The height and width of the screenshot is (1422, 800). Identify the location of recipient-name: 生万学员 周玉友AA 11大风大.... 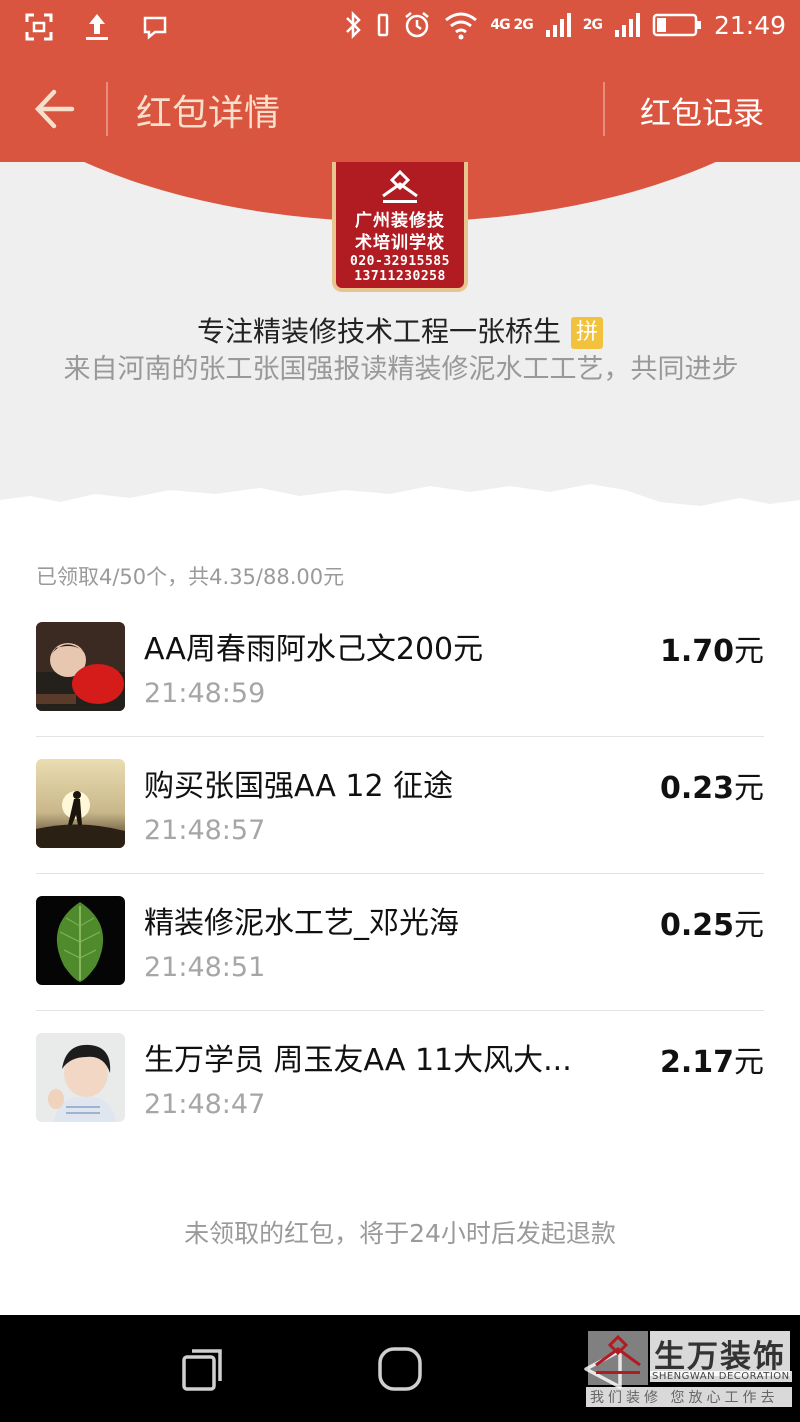
(358, 1060).